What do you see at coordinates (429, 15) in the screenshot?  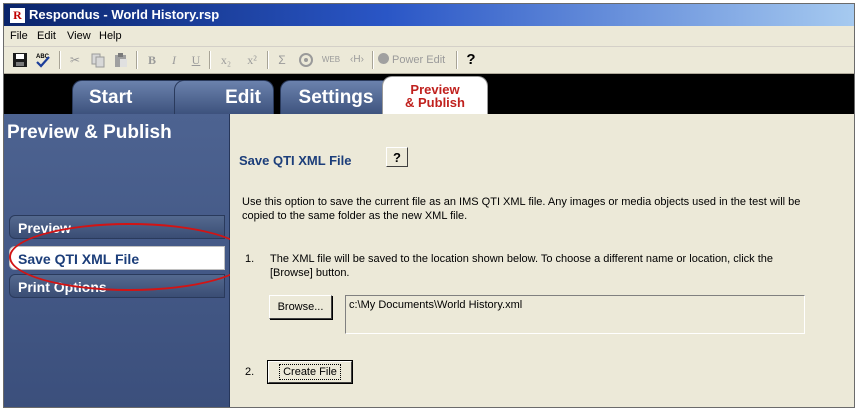 I see `title-bar: R Respondus - World History.rsp` at bounding box center [429, 15].